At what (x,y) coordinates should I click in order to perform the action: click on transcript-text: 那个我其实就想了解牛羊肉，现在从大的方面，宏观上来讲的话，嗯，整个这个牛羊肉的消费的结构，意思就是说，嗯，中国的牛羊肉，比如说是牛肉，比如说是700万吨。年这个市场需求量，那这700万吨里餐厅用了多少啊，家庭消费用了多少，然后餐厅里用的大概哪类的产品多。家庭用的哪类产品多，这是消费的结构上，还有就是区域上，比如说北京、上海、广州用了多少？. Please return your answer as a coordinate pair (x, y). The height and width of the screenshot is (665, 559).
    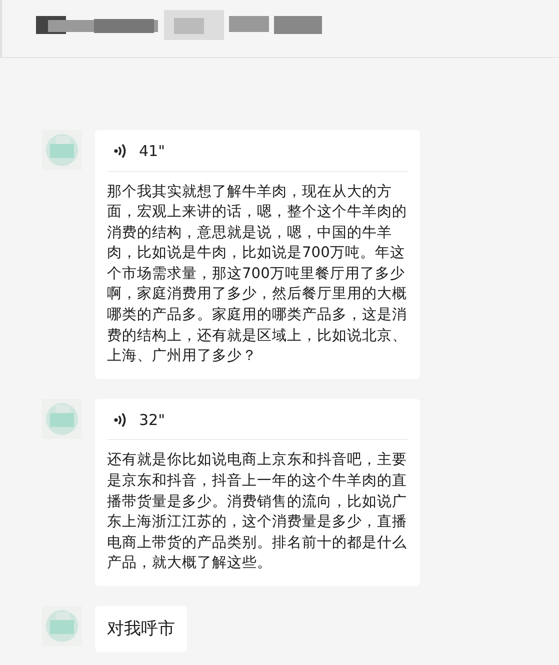
    Looking at the image, I should click on (257, 274).